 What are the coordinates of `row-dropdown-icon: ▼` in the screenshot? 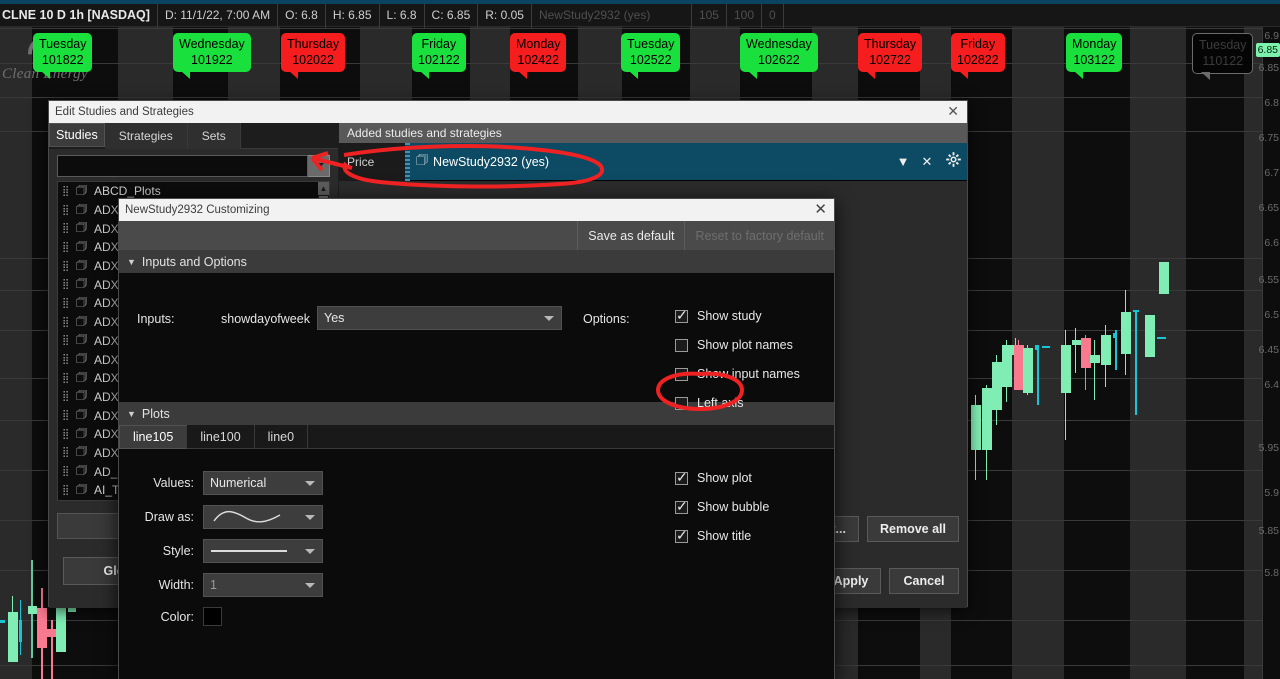 It's located at (903, 161).